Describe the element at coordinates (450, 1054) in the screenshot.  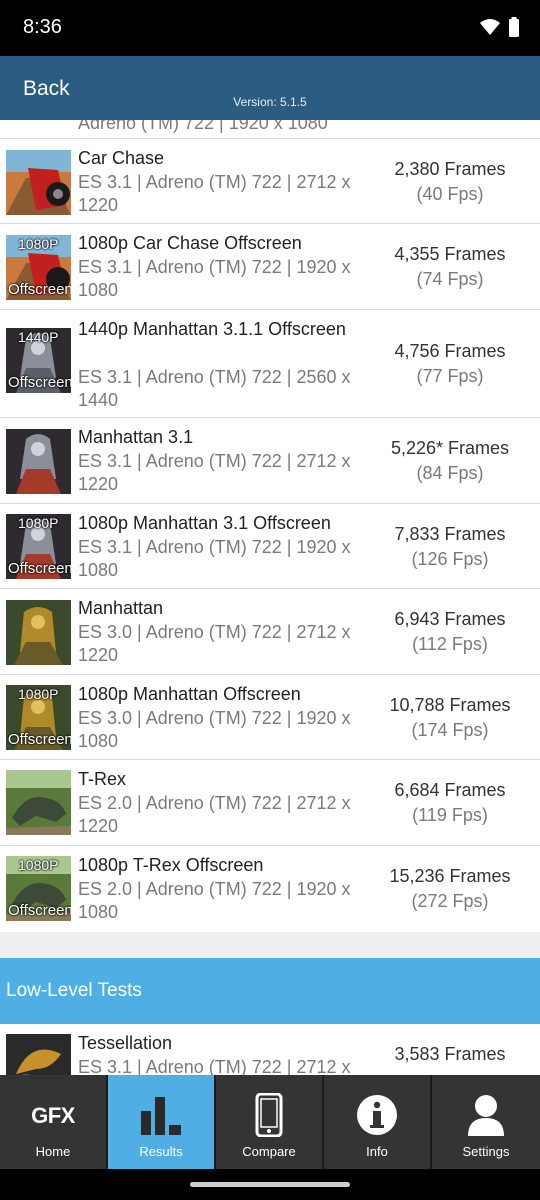
I see `test-score: 3,583 Frames` at that location.